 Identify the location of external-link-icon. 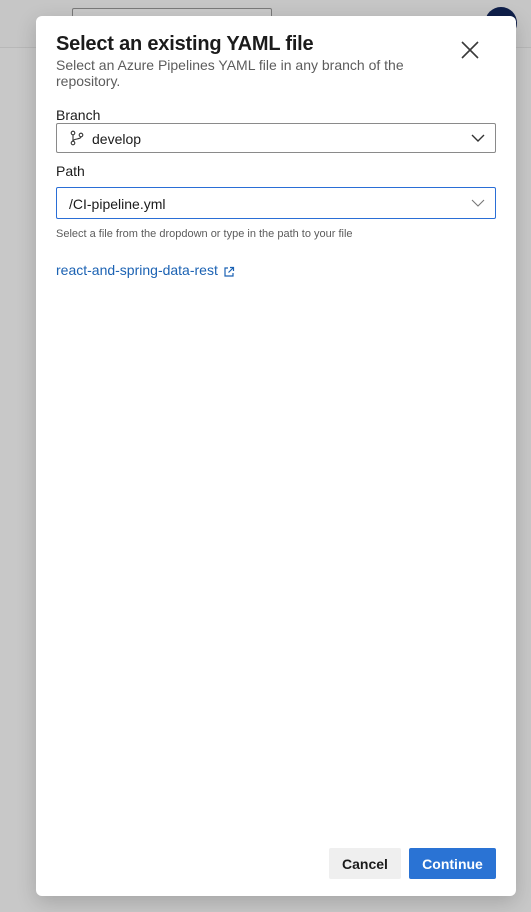
(229, 271).